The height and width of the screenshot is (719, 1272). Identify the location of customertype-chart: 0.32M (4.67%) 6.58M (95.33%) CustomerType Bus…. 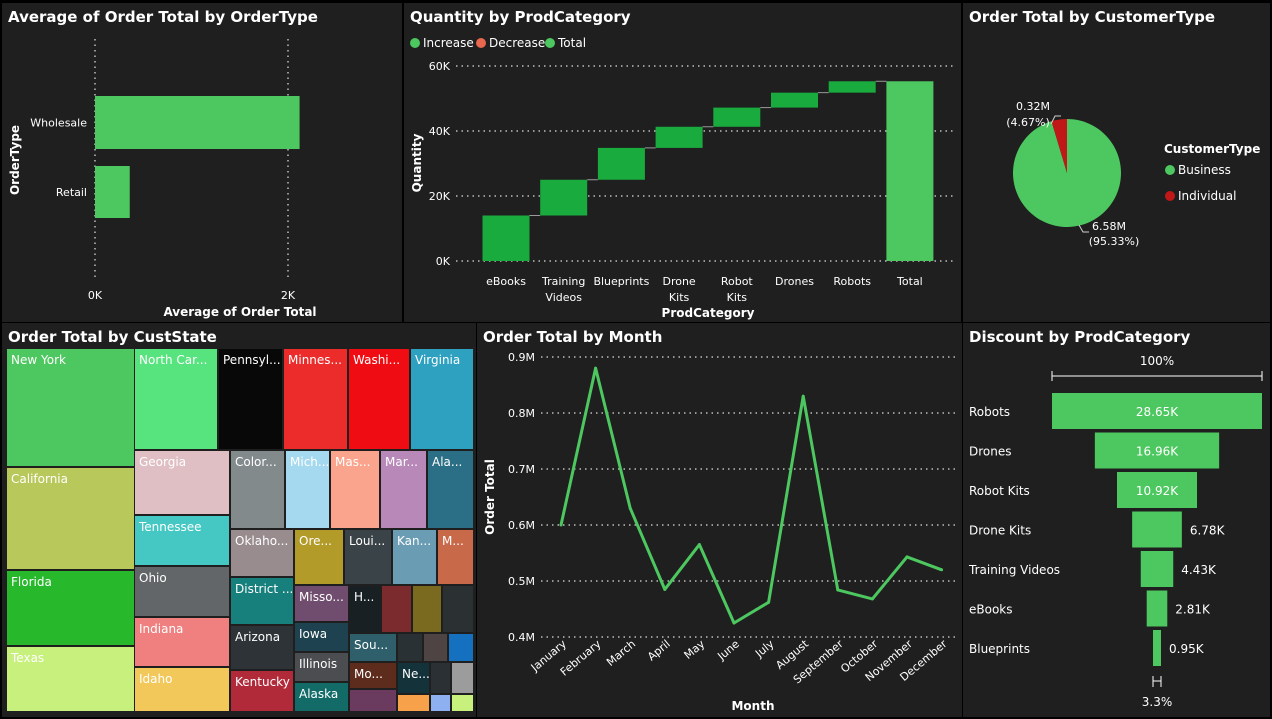
(1133, 174).